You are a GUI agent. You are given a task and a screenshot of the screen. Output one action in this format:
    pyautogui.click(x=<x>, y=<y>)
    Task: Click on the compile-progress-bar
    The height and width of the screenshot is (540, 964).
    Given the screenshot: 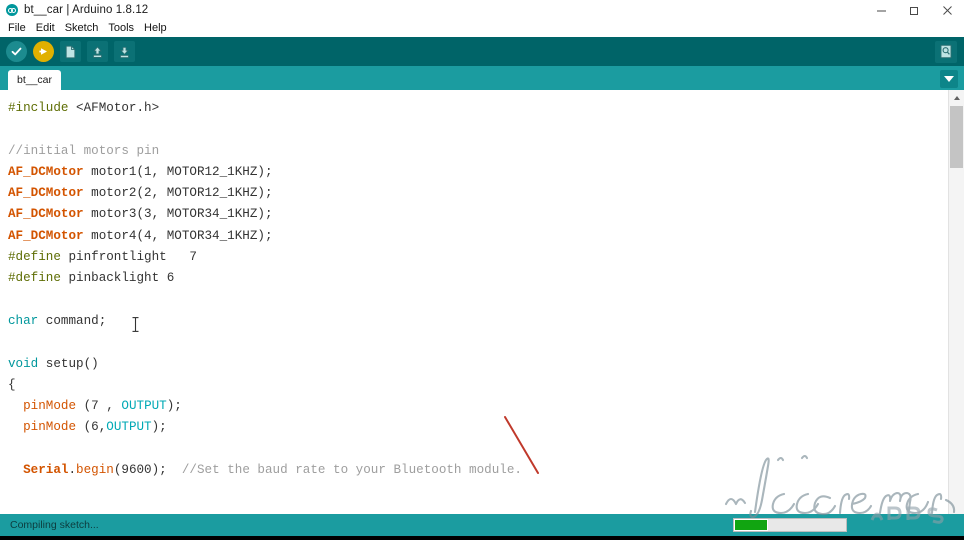 What is the action you would take?
    pyautogui.click(x=790, y=525)
    